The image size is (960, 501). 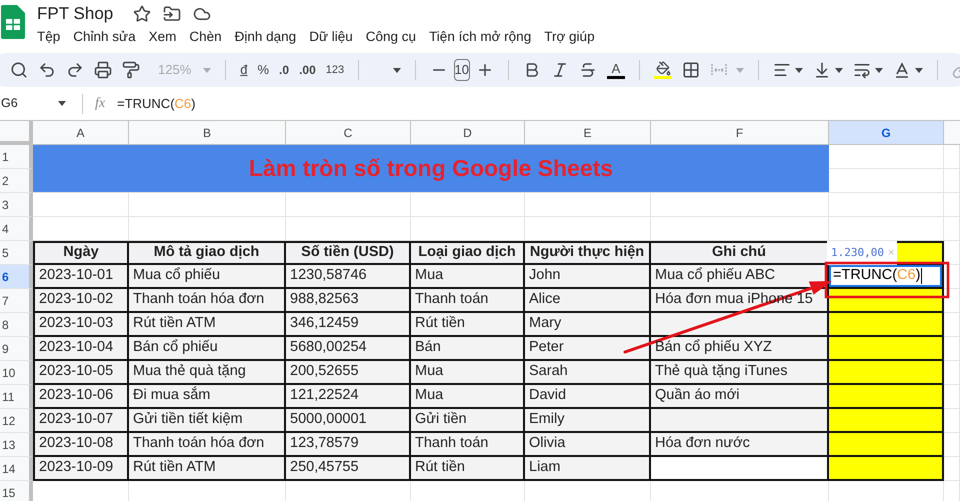 I want to click on percent-format-button: %, so click(x=263, y=70).